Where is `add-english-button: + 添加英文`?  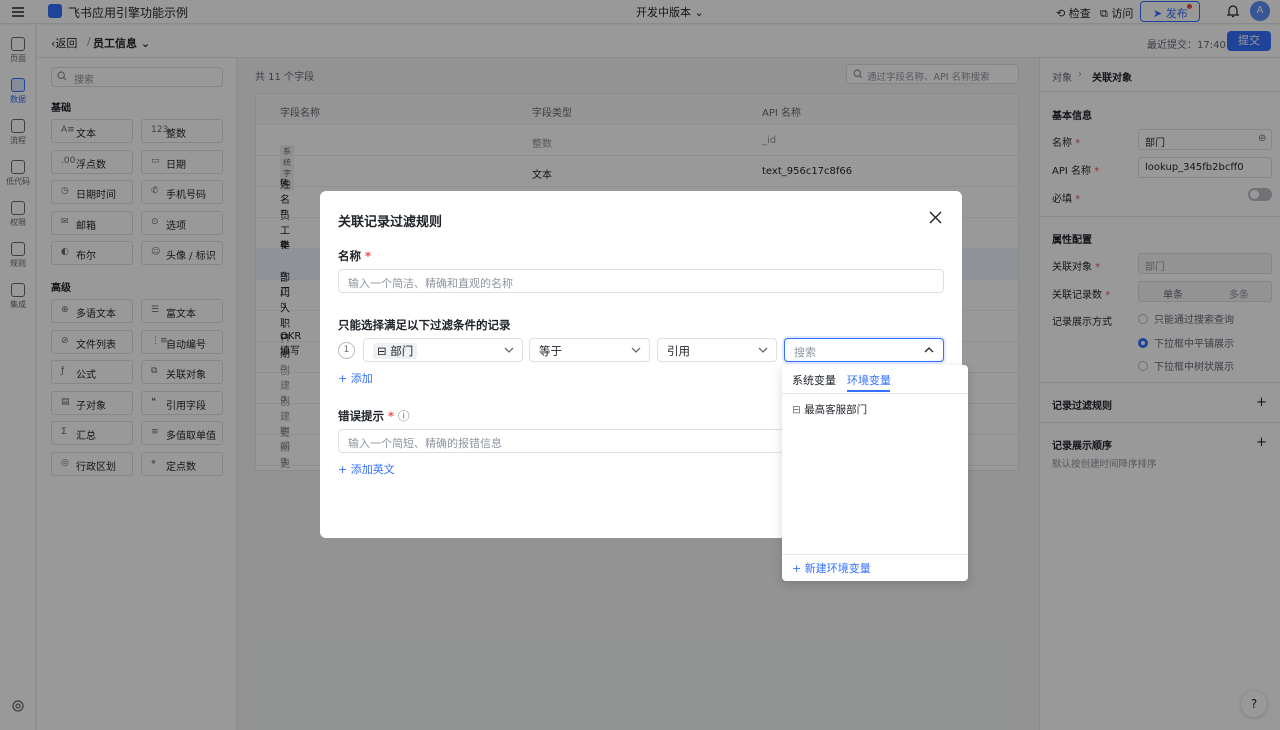
add-english-button: + 添加英文 is located at coordinates (366, 469).